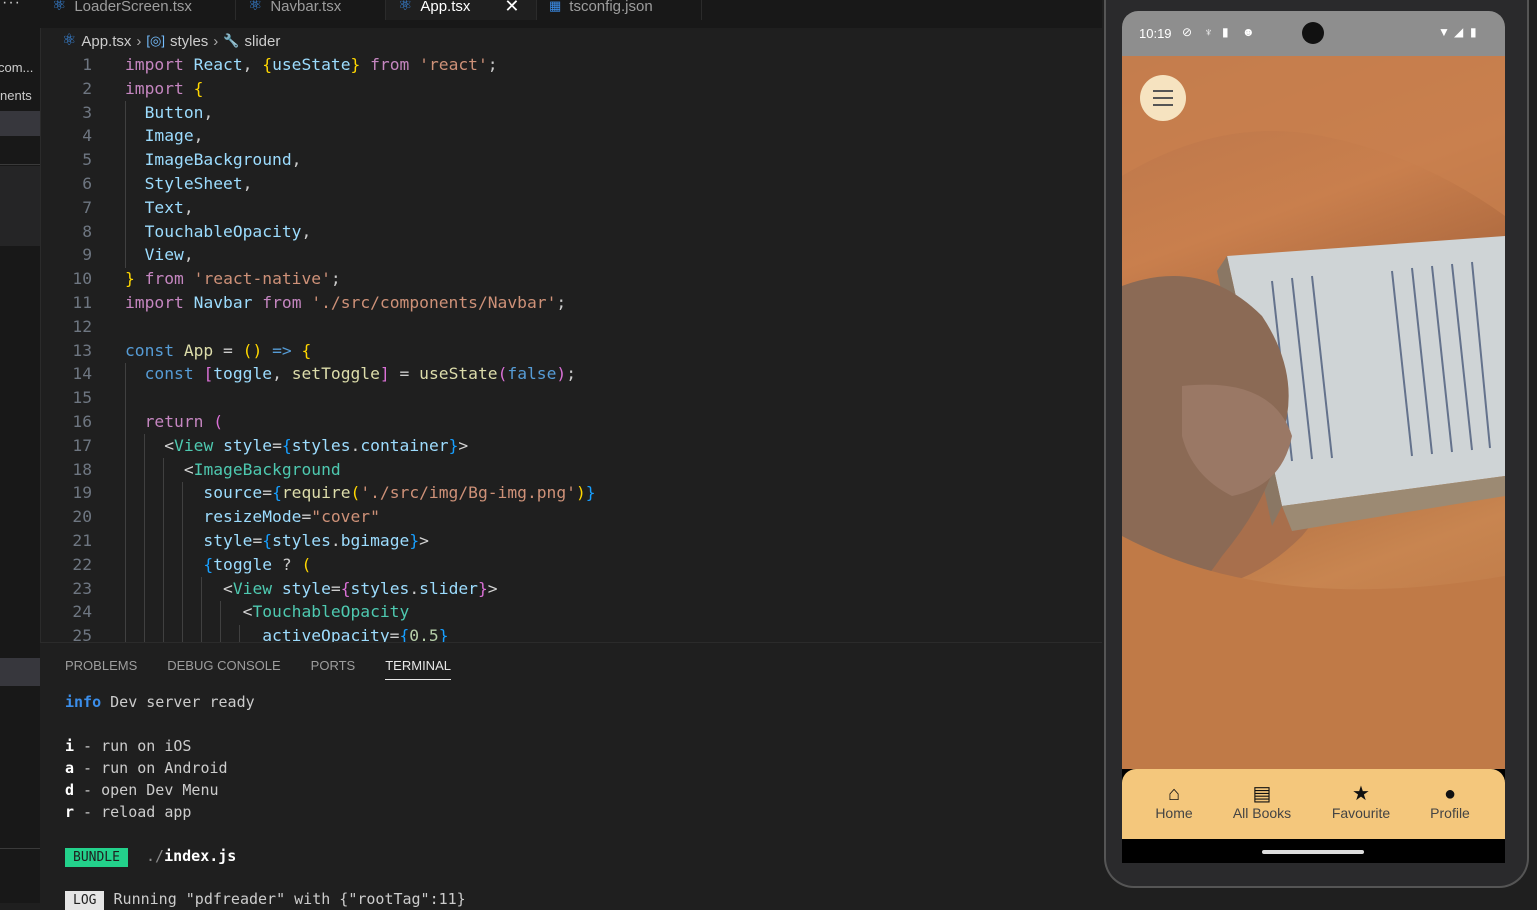 This screenshot has width=1537, height=910. I want to click on explorer-item: nents, so click(16, 95).